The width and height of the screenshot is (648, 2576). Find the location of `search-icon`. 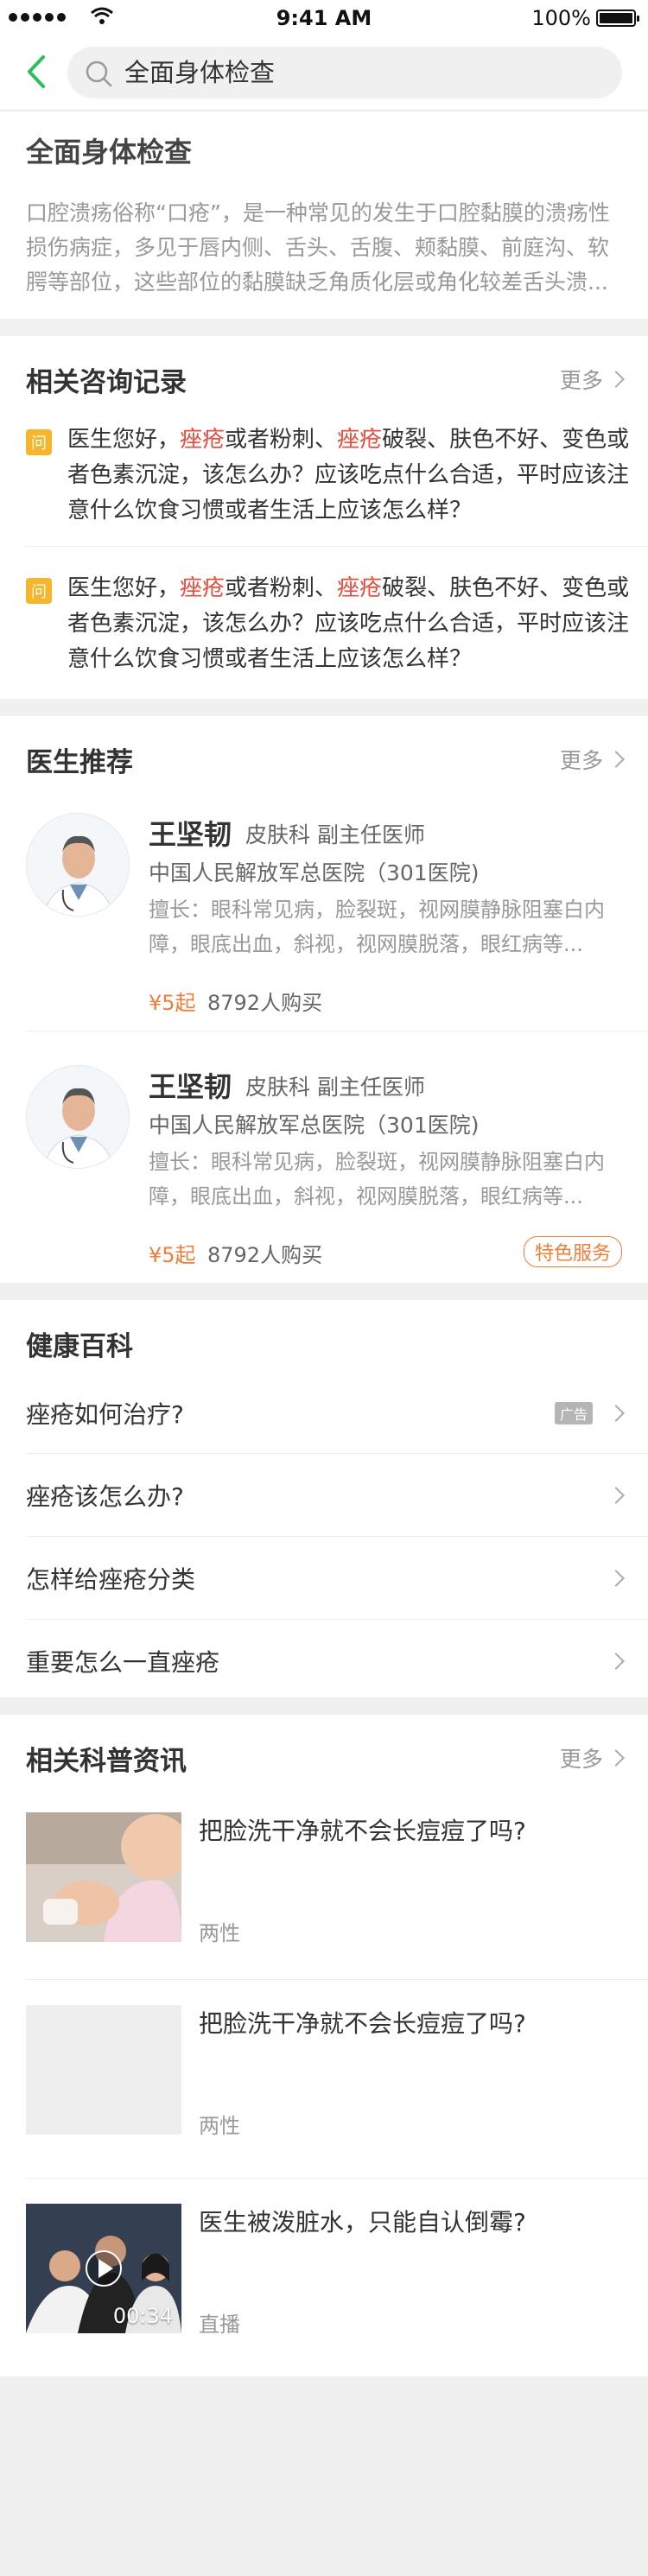

search-icon is located at coordinates (99, 73).